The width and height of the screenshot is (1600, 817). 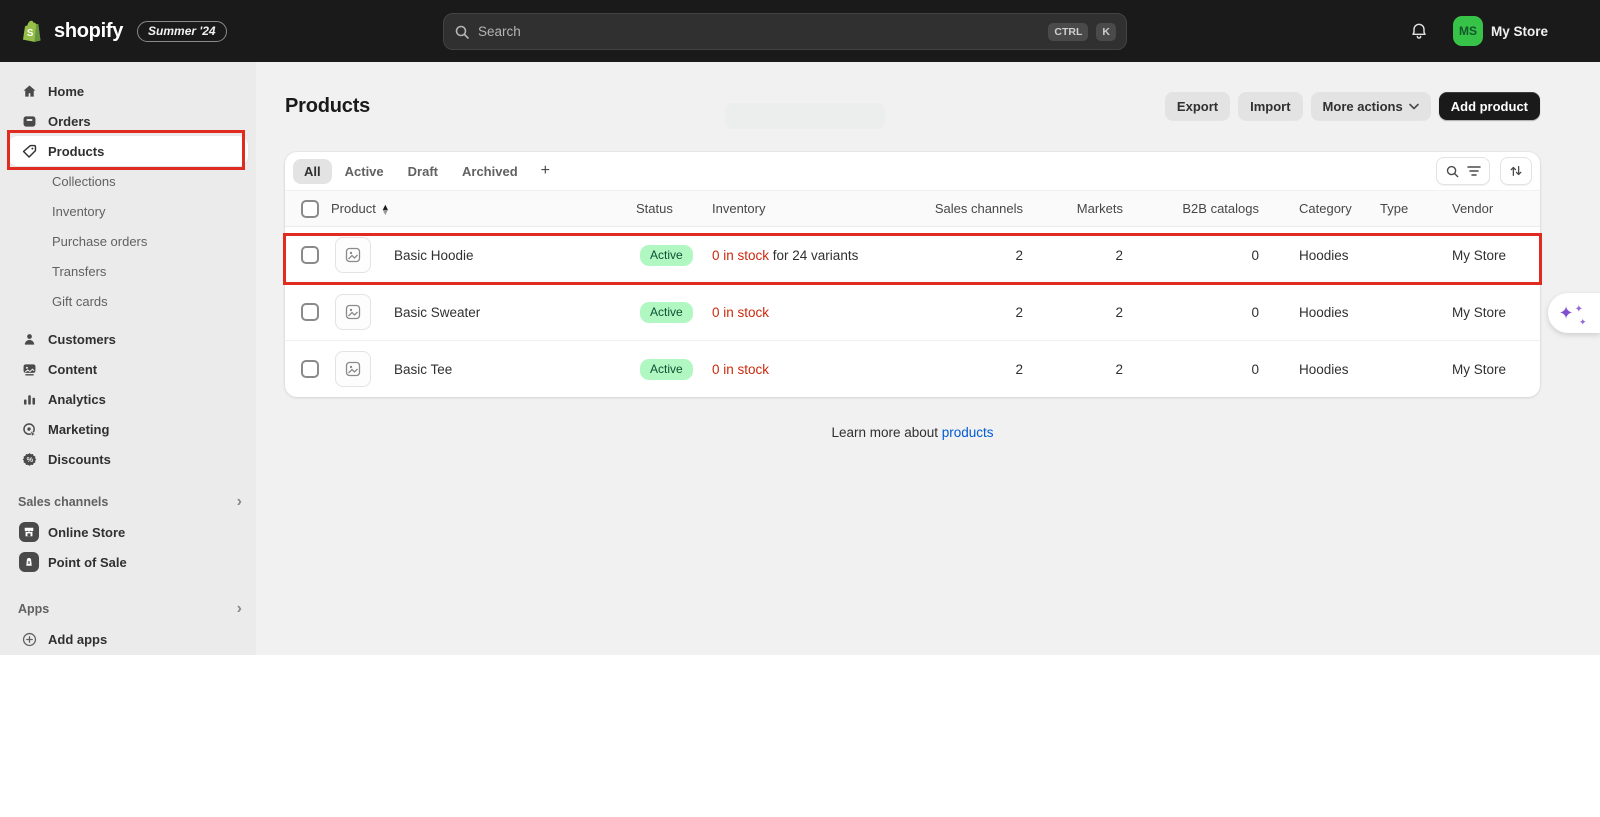 What do you see at coordinates (128, 609) in the screenshot?
I see `apps-header: Apps ›` at bounding box center [128, 609].